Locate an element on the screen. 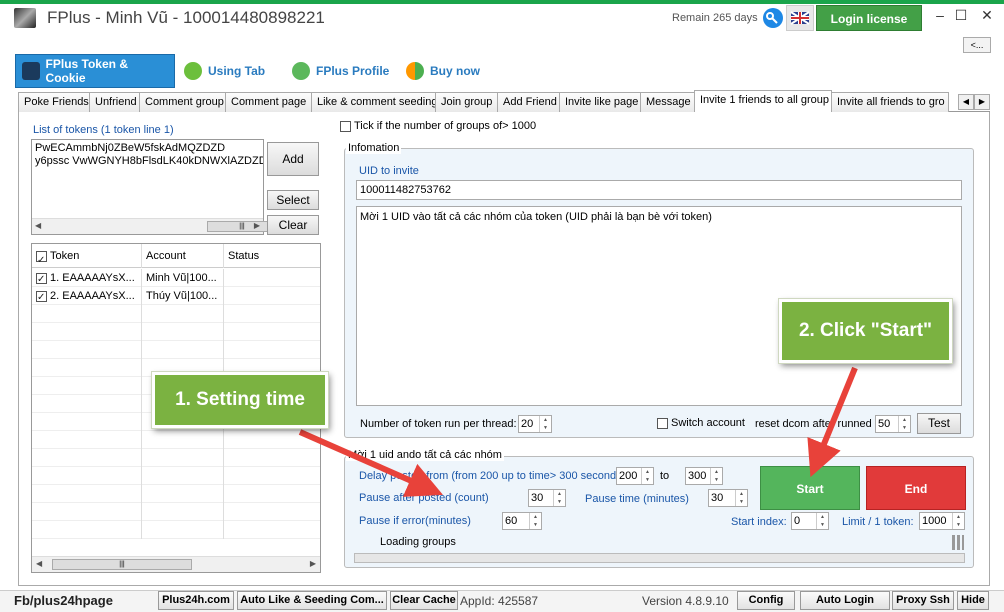 This screenshot has width=1004, height=612. proxy-ssh-button: Proxy Ssh is located at coordinates (923, 600).